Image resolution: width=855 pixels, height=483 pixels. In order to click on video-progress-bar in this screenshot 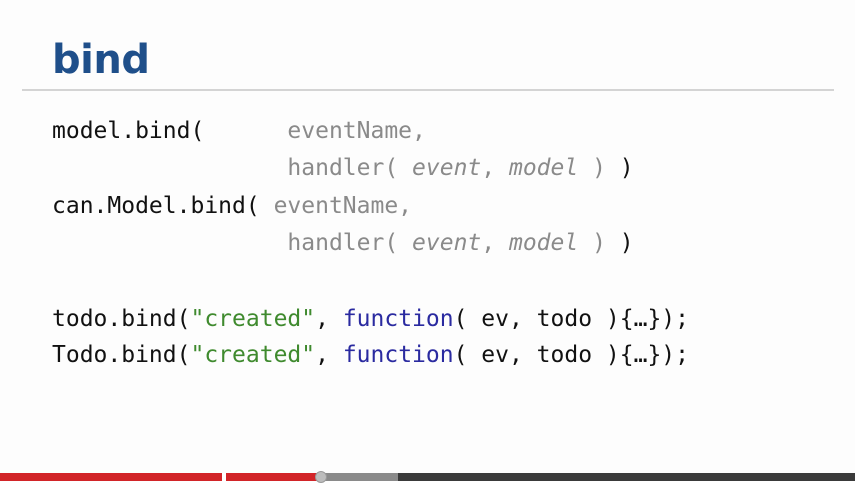, I will do `click(427, 477)`.